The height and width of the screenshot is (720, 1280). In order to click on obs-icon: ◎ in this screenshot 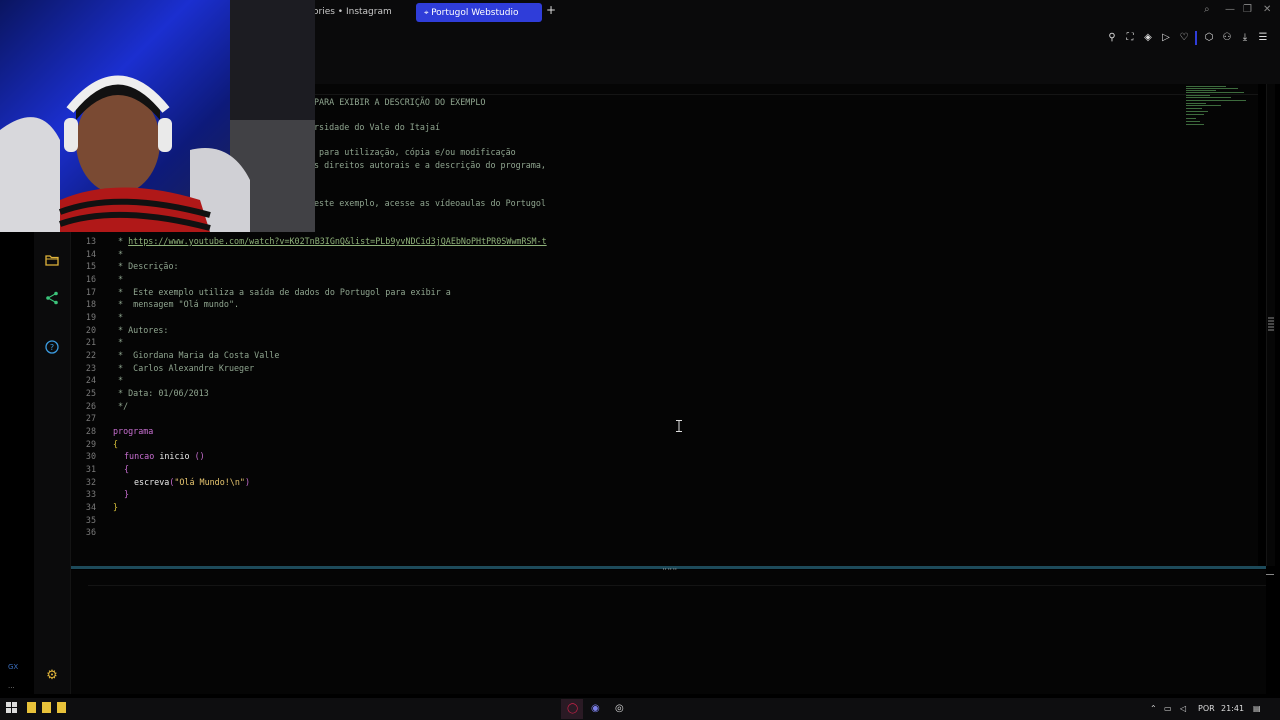, I will do `click(619, 709)`.